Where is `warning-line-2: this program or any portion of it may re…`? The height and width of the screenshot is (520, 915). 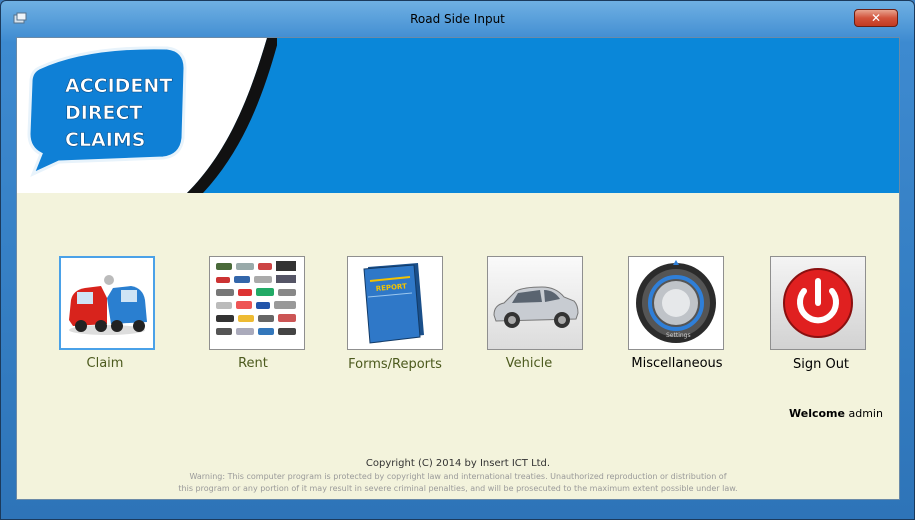
warning-line-2: this program or any portion of it may re… is located at coordinates (458, 488).